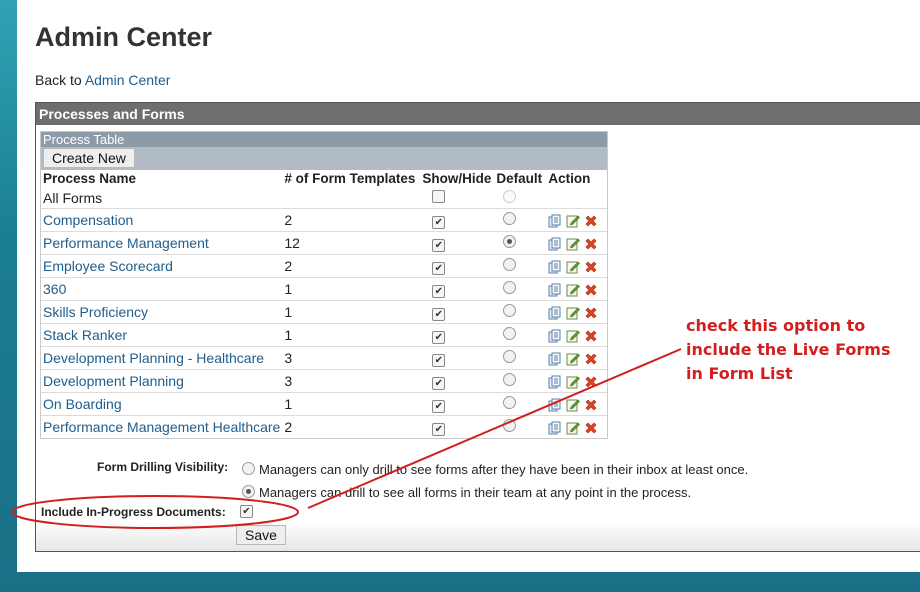 This screenshot has width=920, height=592. What do you see at coordinates (153, 358) in the screenshot?
I see `process-name-link: Development Planning - Healthcare` at bounding box center [153, 358].